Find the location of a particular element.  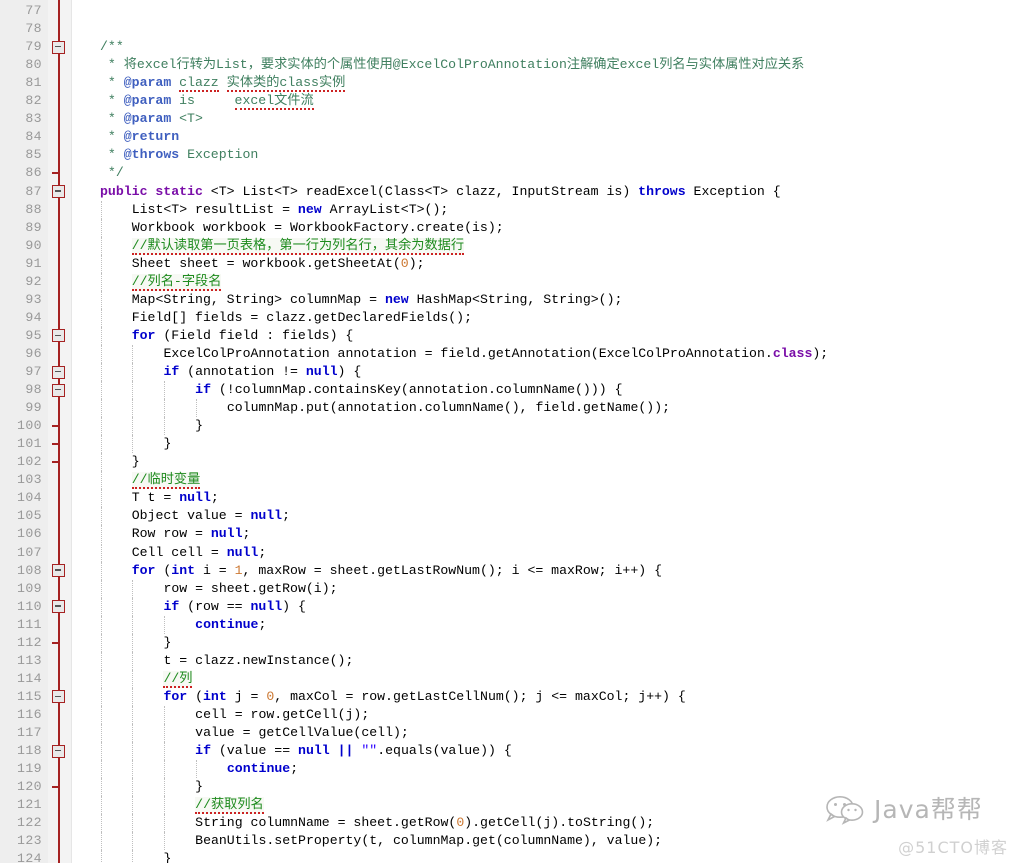

code-token: Sheet sheet = workbook.getSheetAt( is located at coordinates (266, 263).